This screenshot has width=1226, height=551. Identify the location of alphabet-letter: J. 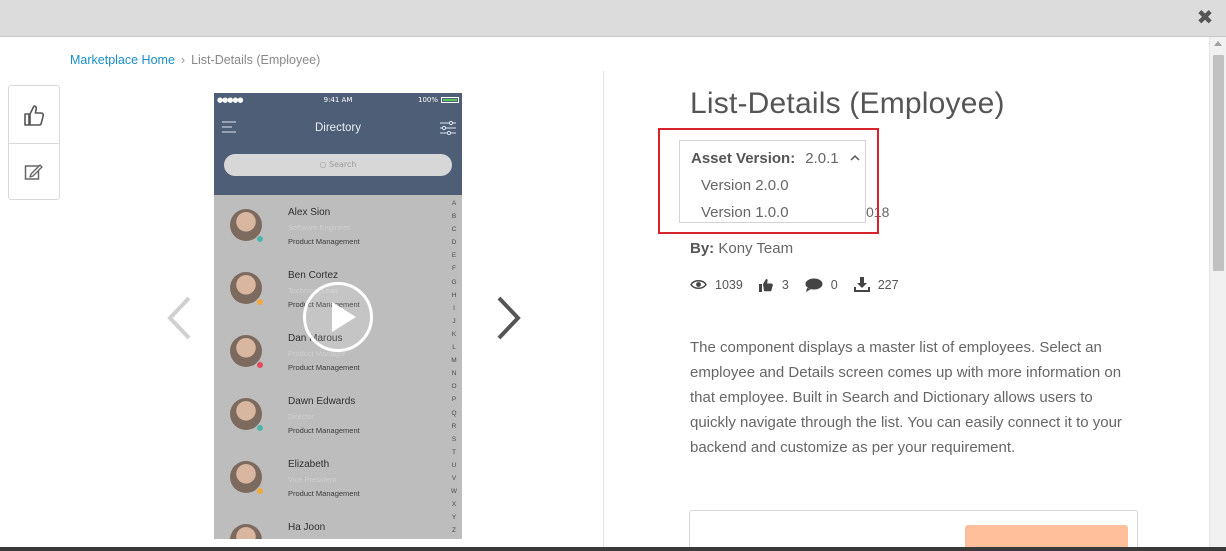
(454, 321).